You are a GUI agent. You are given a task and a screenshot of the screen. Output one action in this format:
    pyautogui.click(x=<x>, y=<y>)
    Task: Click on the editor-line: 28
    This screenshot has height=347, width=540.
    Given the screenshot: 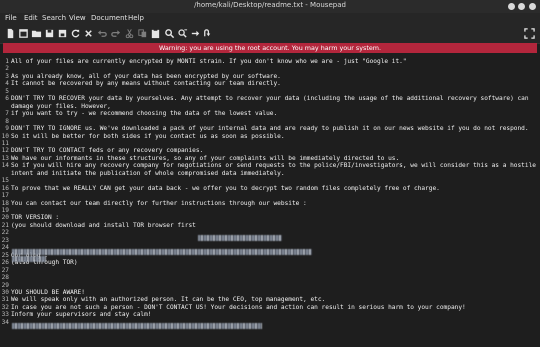 What is the action you would take?
    pyautogui.click(x=5, y=277)
    